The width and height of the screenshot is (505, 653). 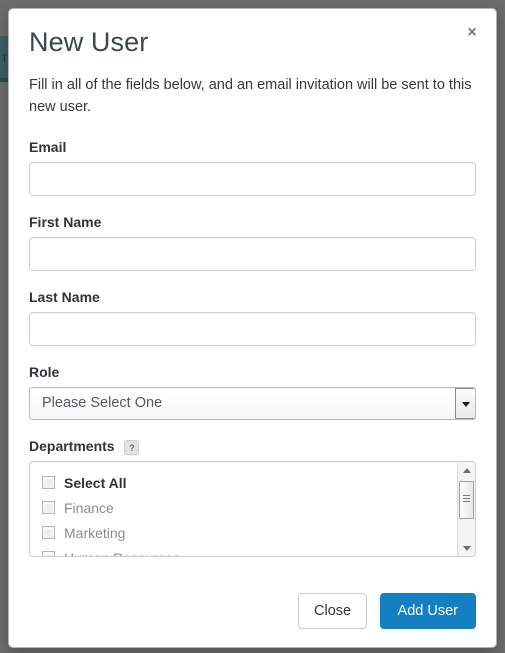 I want to click on departments-label-text: Departments, so click(x=72, y=446).